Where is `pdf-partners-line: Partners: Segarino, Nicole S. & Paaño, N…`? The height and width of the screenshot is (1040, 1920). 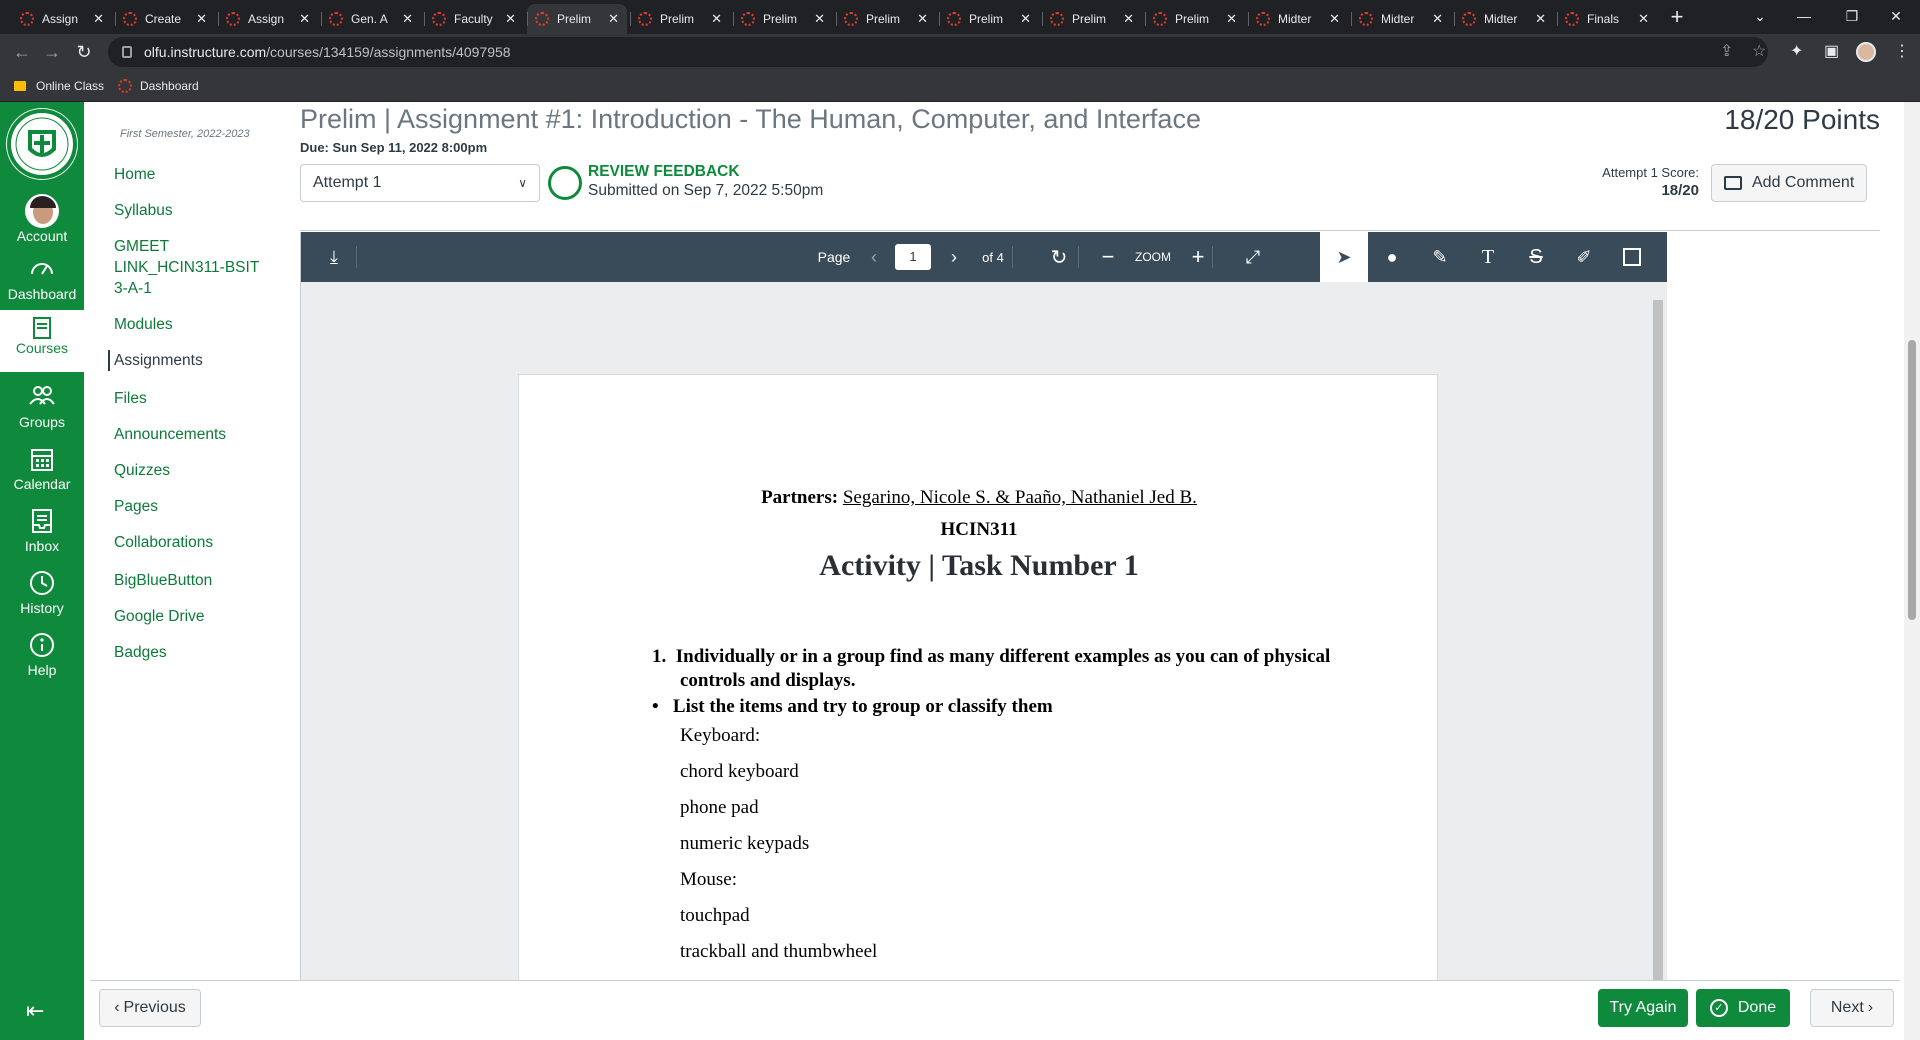 pdf-partners-line: Partners: Segarino, Nicole S. & Paaño, N… is located at coordinates (979, 498).